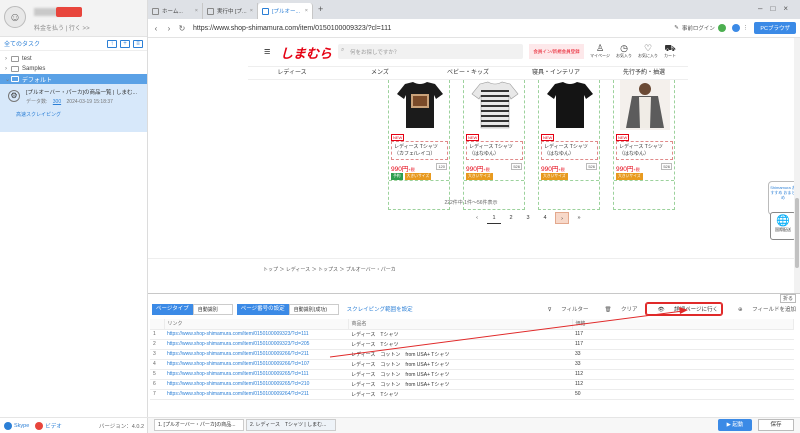  Describe the element at coordinates (430, 51) in the screenshot. I see `site-search-input: ⌕ 何をお探しですか？` at that location.